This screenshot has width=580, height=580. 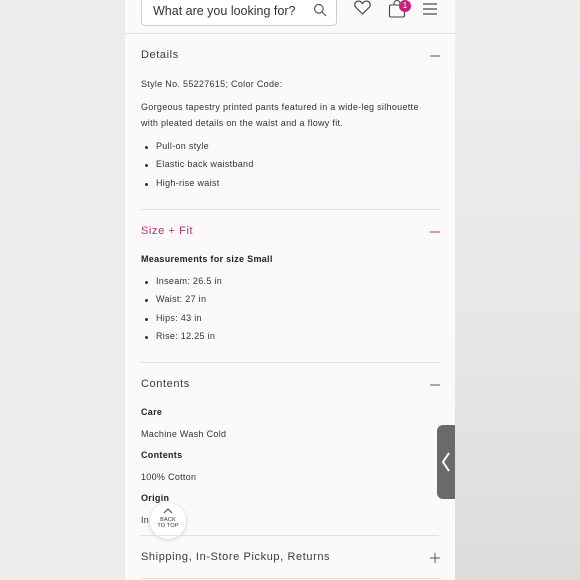 I want to click on contents-value: 100% Cotton, so click(x=169, y=477).